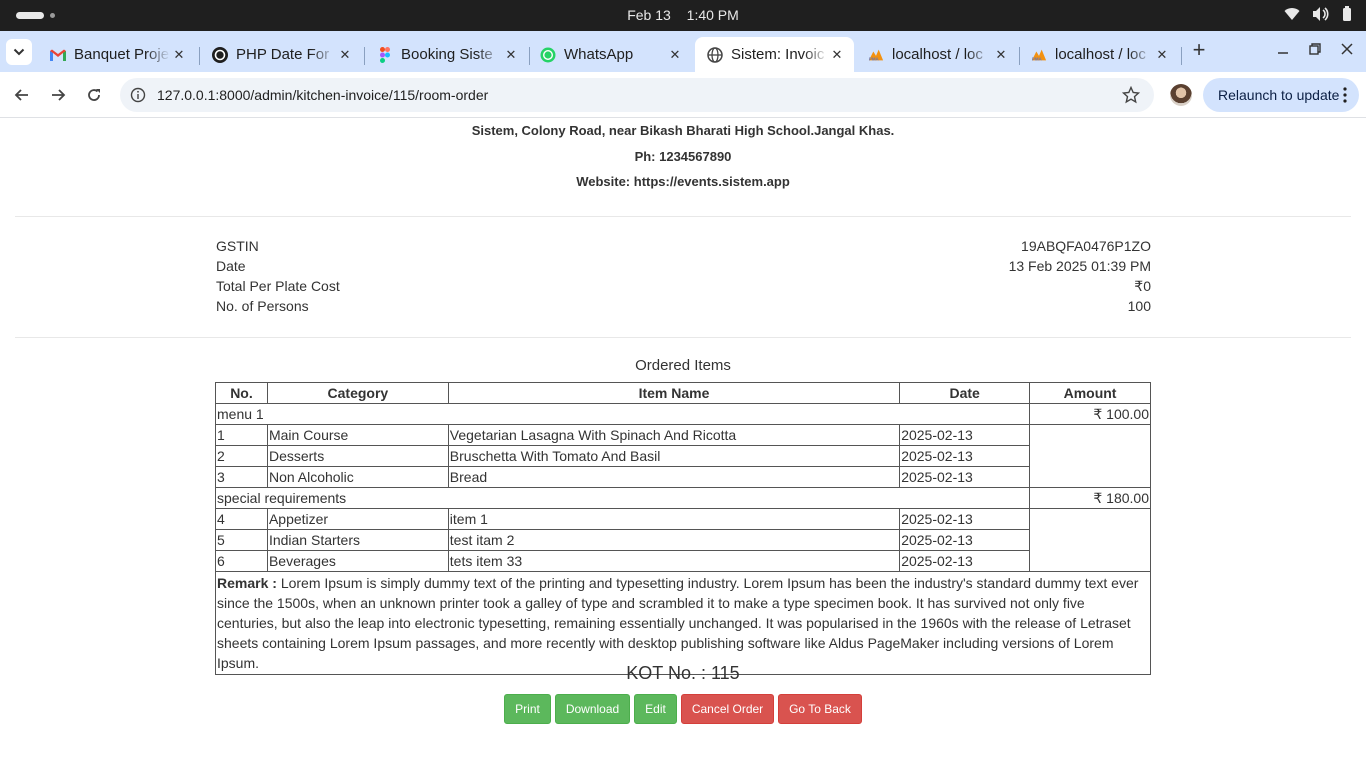 The image size is (1366, 768). Describe the element at coordinates (683, 337) in the screenshot. I see `divider` at that location.